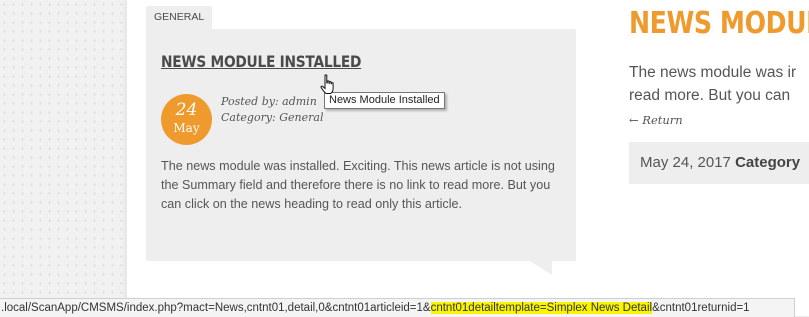 The width and height of the screenshot is (809, 317). What do you see at coordinates (186, 110) in the screenshot?
I see `date-day: 24` at bounding box center [186, 110].